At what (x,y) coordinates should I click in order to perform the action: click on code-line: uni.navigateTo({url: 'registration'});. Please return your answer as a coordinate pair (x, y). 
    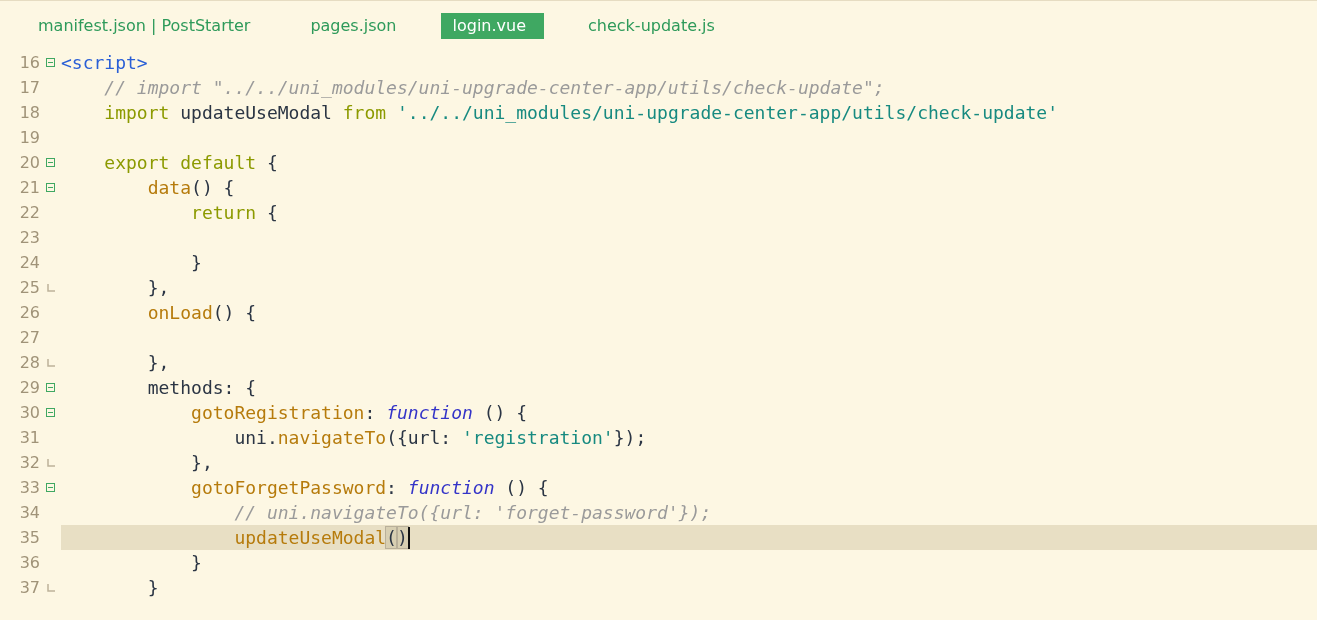
    Looking at the image, I should click on (440, 437).